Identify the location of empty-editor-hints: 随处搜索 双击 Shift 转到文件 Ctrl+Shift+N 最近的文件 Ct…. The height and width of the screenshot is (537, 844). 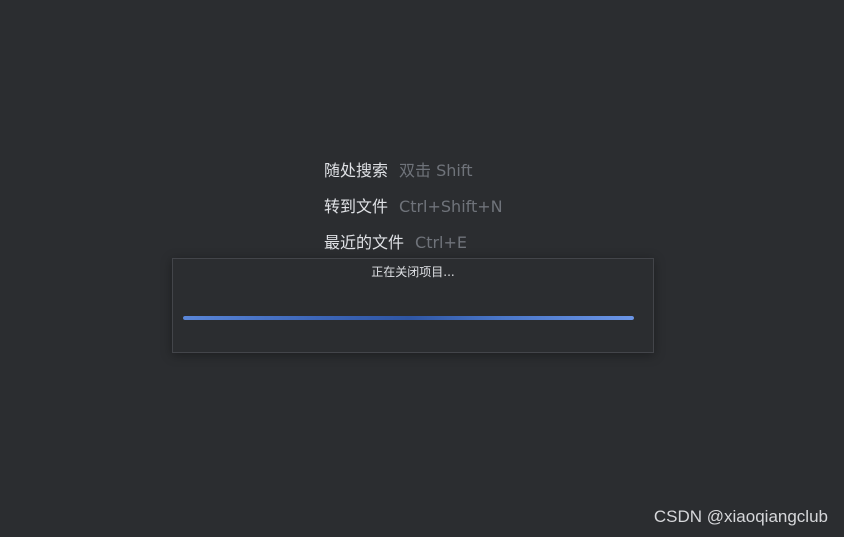
(413, 214).